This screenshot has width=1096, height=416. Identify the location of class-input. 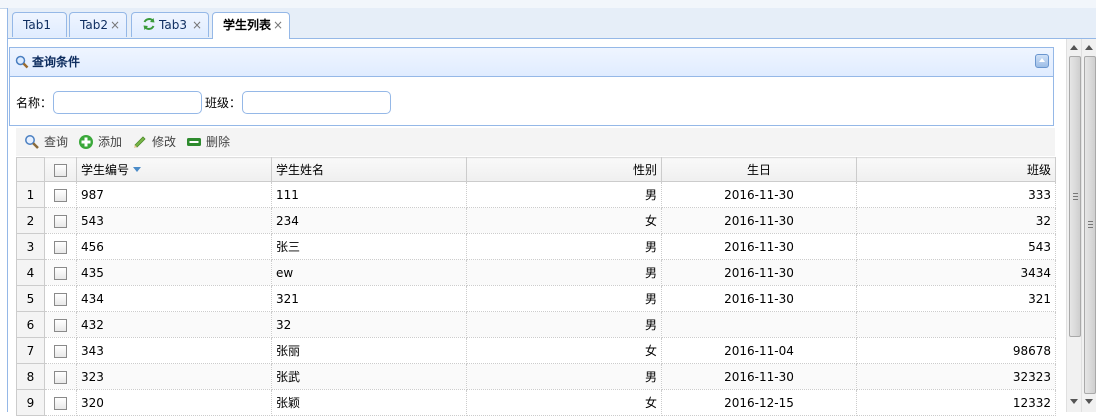
(316, 102).